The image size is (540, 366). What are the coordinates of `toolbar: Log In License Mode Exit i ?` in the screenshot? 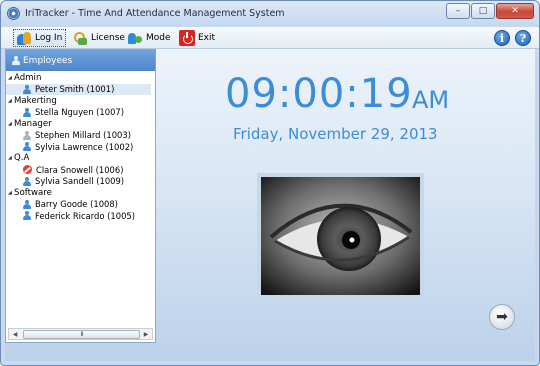 It's located at (270, 38).